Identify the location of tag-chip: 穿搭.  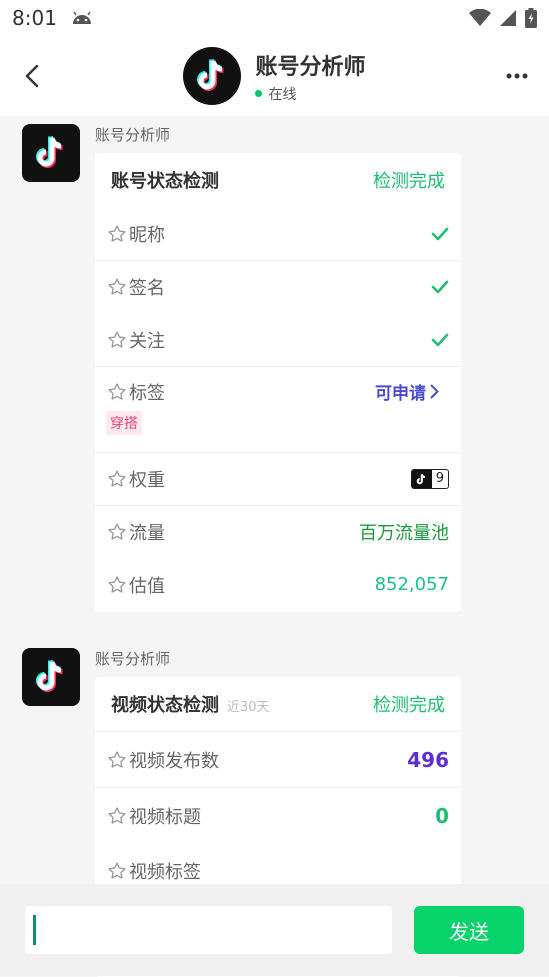
(124, 423).